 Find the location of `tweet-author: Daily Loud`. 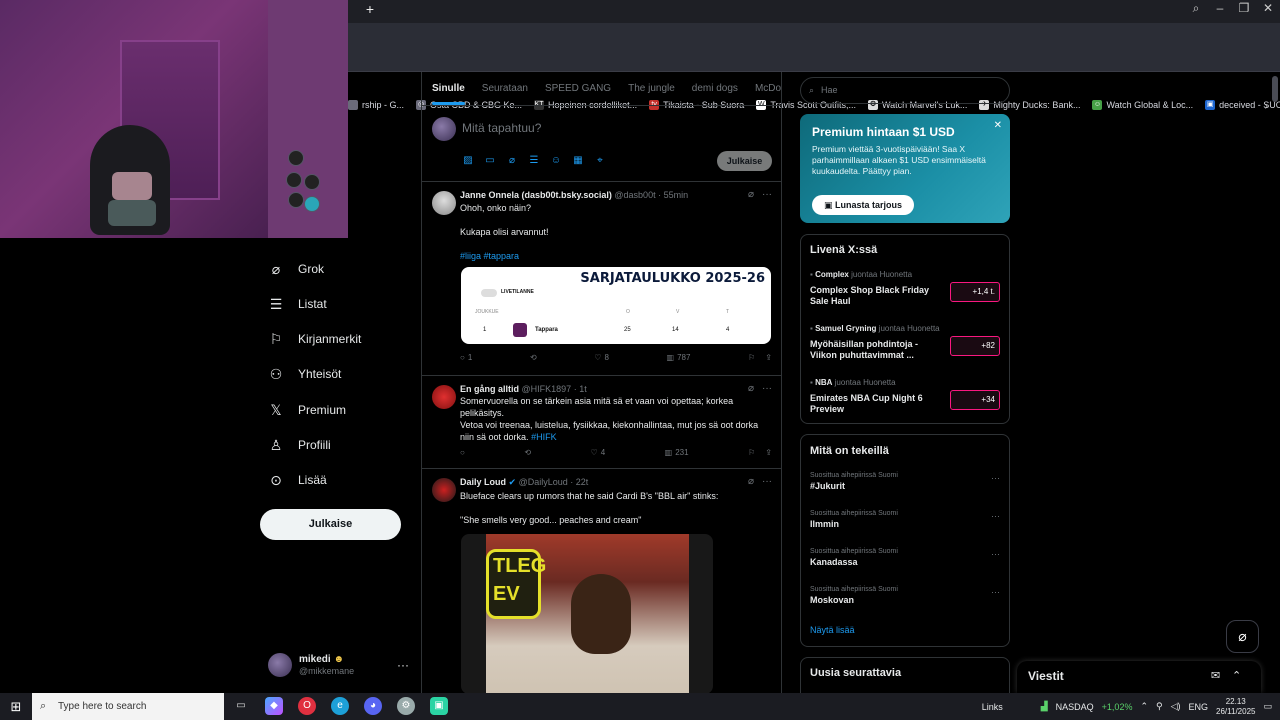

tweet-author: Daily Loud is located at coordinates (483, 482).